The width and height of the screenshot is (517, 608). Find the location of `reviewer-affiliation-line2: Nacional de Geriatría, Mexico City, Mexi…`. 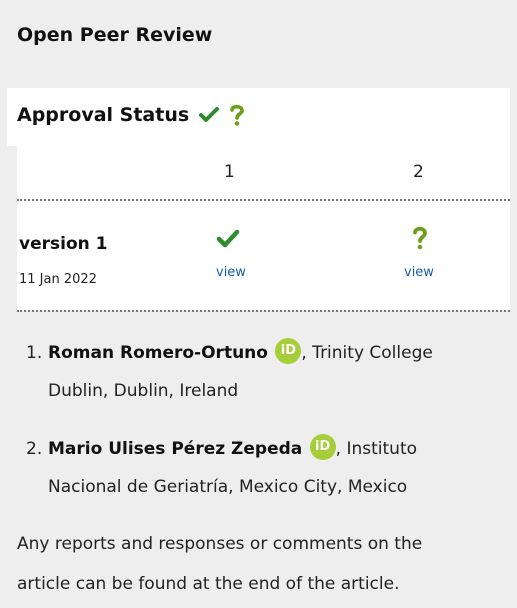

reviewer-affiliation-line2: Nacional de Geriatría, Mexico City, Mexi… is located at coordinates (228, 487).